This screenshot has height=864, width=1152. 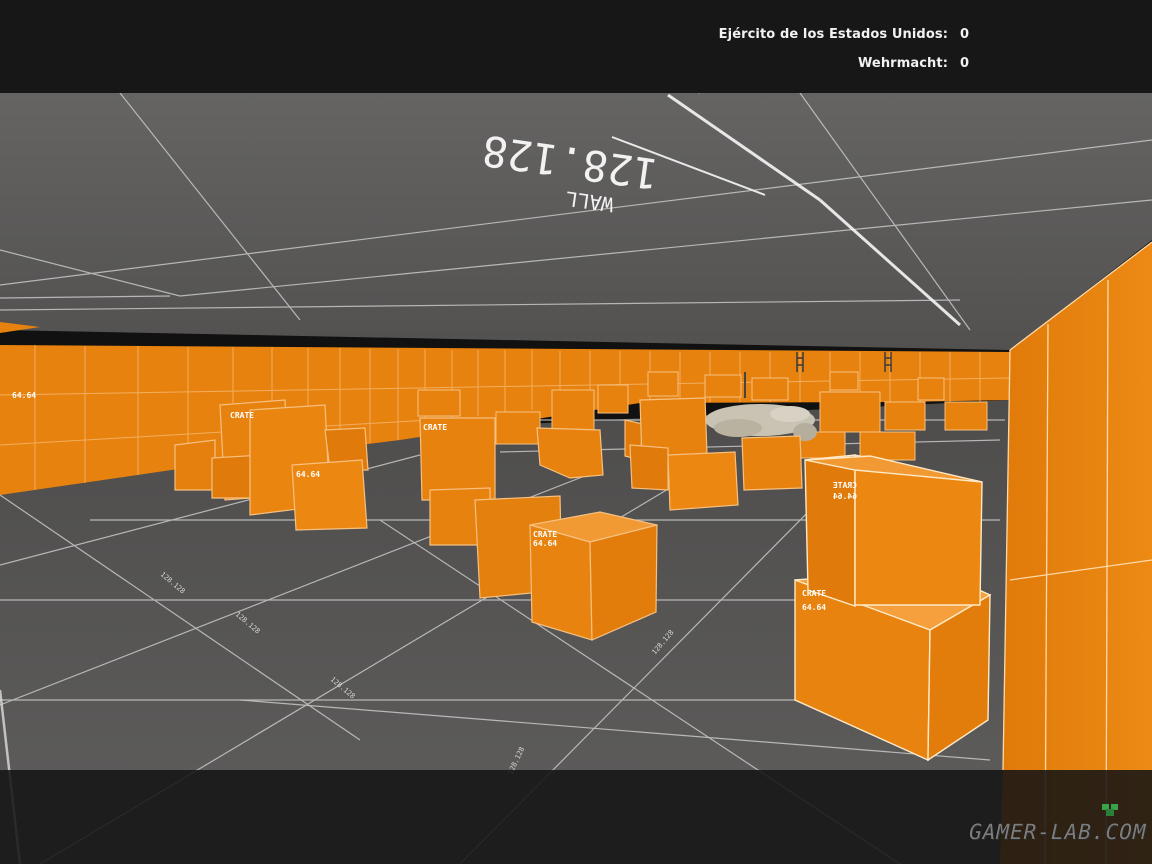 I want to click on crate-label-d2: 64.64, so click(x=308, y=474).